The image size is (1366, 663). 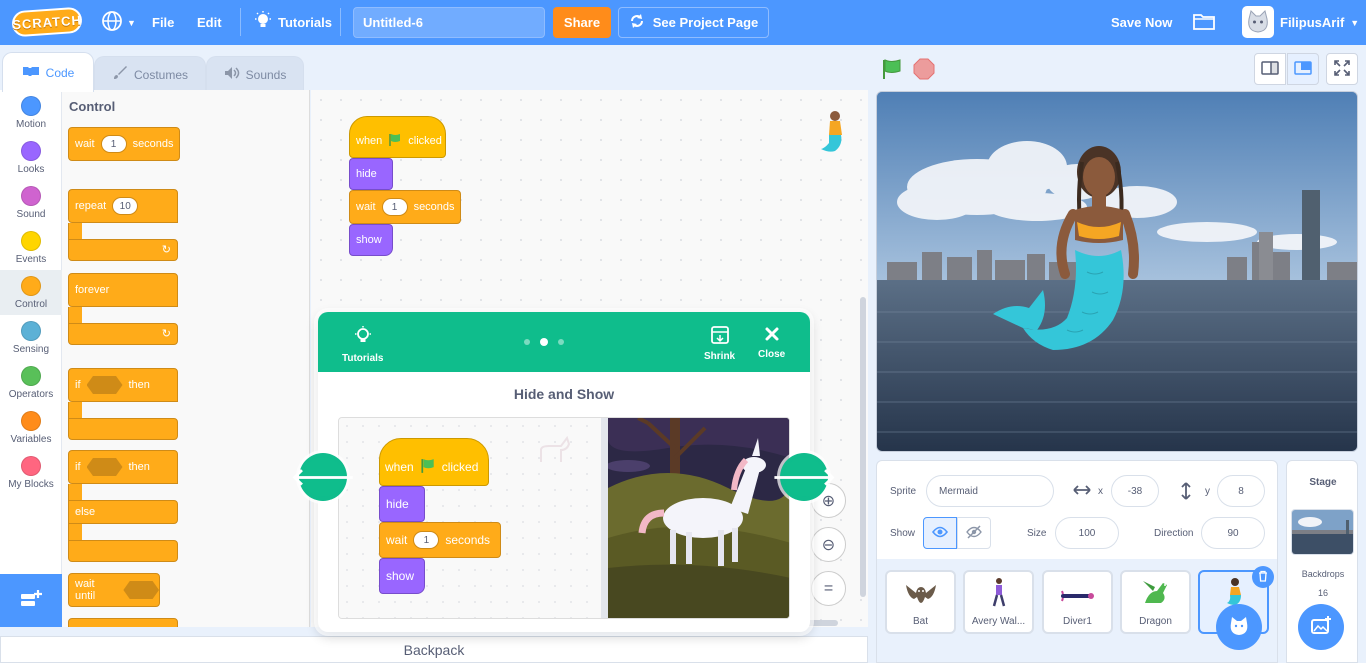 What do you see at coordinates (31, 247) in the screenshot?
I see `category-events: Events` at bounding box center [31, 247].